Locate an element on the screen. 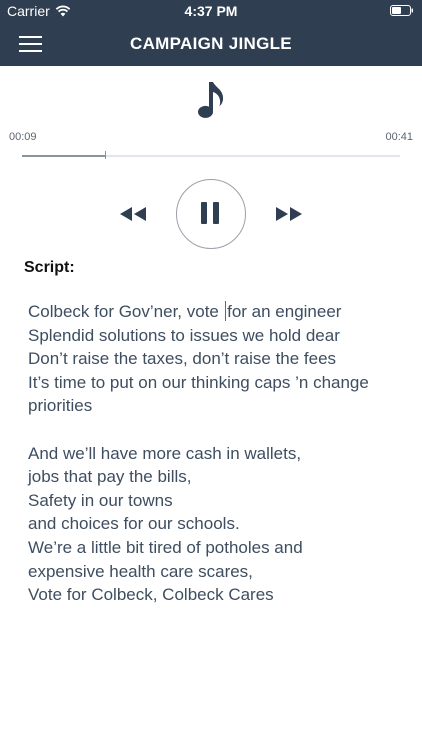  fast-forward-button is located at coordinates (289, 214).